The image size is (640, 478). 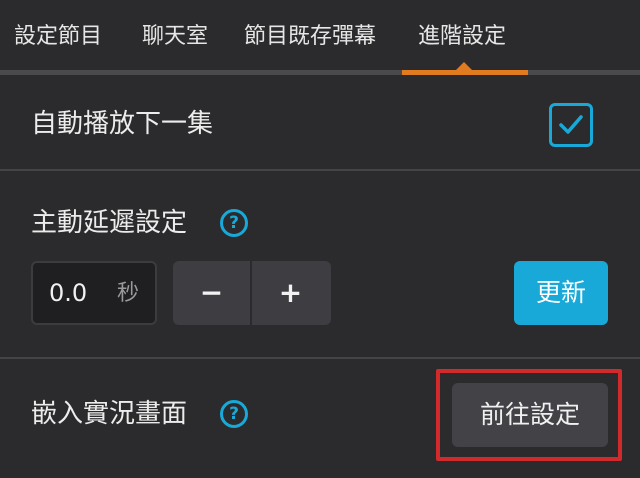 What do you see at coordinates (109, 223) in the screenshot?
I see `delay-label: 主動延遲設定` at bounding box center [109, 223].